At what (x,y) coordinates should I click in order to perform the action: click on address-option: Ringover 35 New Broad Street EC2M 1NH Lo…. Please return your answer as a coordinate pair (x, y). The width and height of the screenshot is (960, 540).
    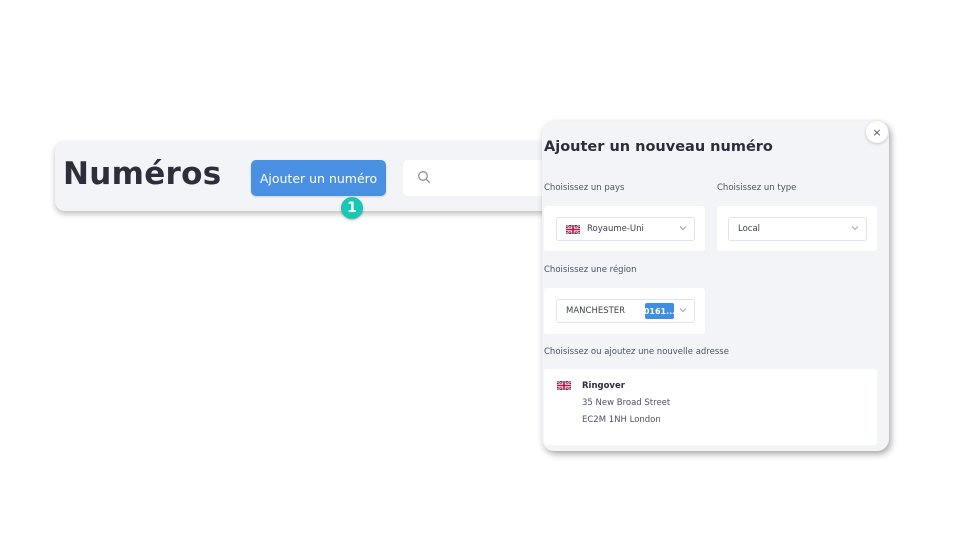
    Looking at the image, I should click on (710, 407).